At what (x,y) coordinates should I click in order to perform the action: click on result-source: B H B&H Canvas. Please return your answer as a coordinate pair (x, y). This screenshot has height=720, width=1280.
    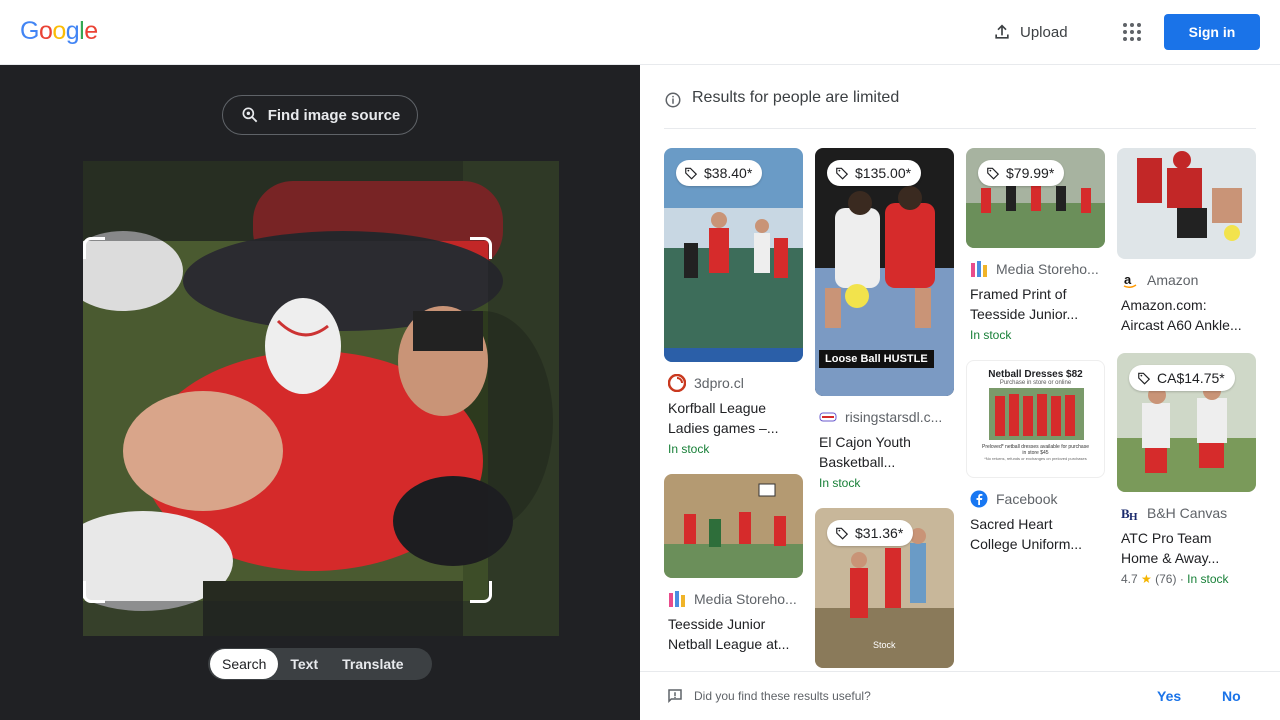
    Looking at the image, I should click on (1186, 513).